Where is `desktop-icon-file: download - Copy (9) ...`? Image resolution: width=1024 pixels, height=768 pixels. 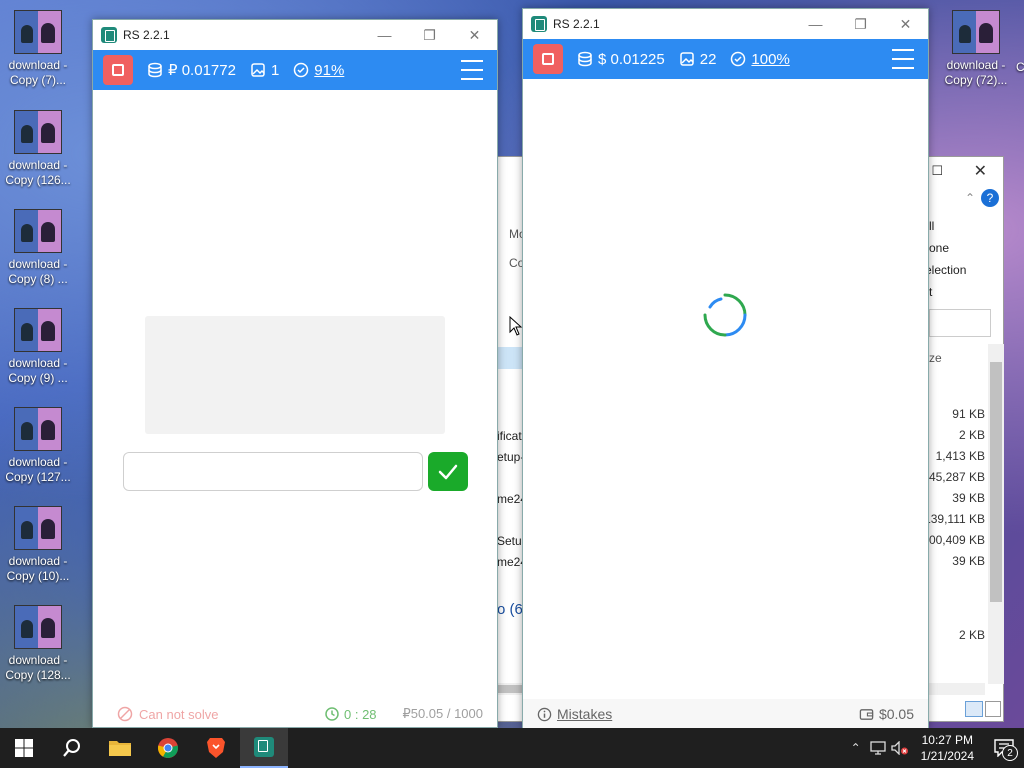
desktop-icon-file: download - Copy (9) ... is located at coordinates (38, 347).